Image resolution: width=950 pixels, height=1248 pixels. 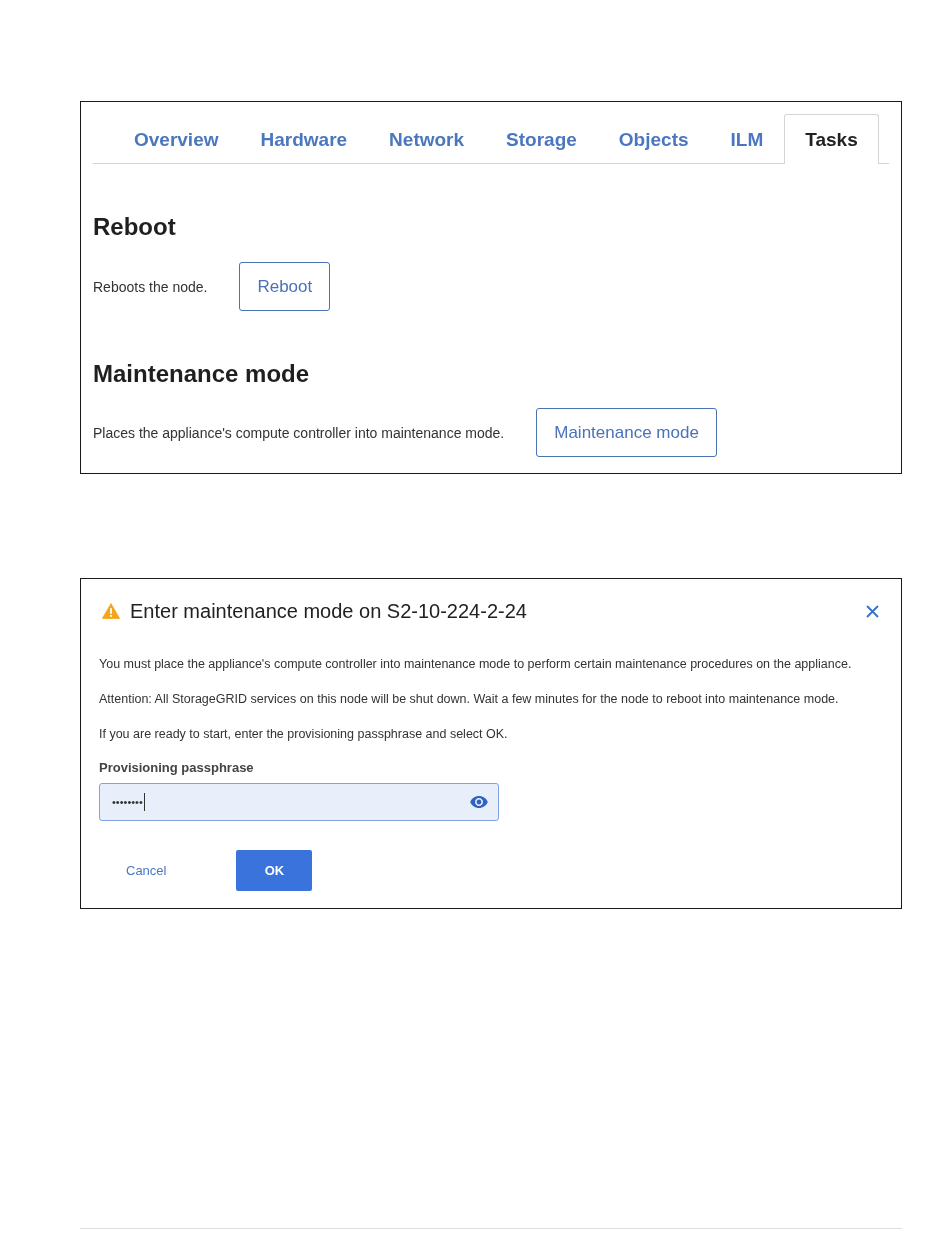 What do you see at coordinates (427, 139) in the screenshot?
I see `tab: Network` at bounding box center [427, 139].